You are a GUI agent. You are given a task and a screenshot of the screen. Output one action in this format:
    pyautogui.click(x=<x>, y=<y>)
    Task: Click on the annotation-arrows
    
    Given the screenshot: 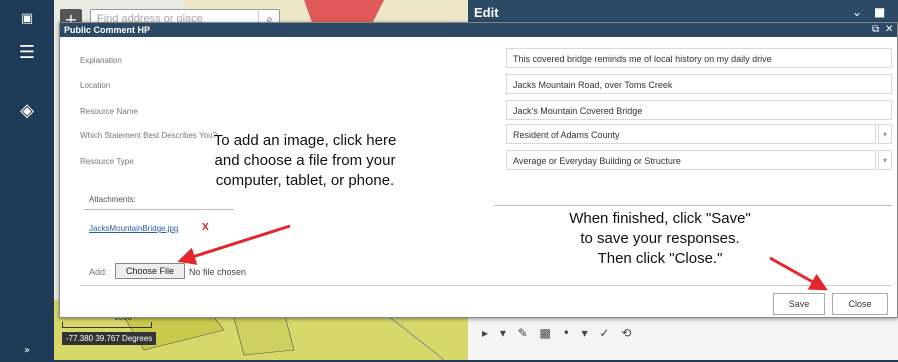 What is the action you would take?
    pyautogui.click(x=502, y=257)
    